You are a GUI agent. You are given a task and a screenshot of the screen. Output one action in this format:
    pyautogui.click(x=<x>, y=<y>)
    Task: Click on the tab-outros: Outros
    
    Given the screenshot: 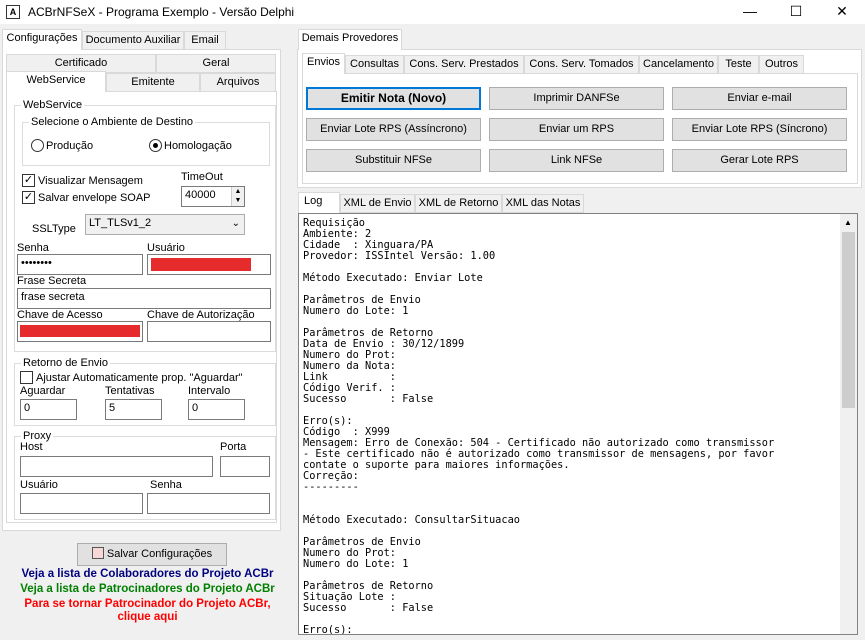 What is the action you would take?
    pyautogui.click(x=781, y=64)
    